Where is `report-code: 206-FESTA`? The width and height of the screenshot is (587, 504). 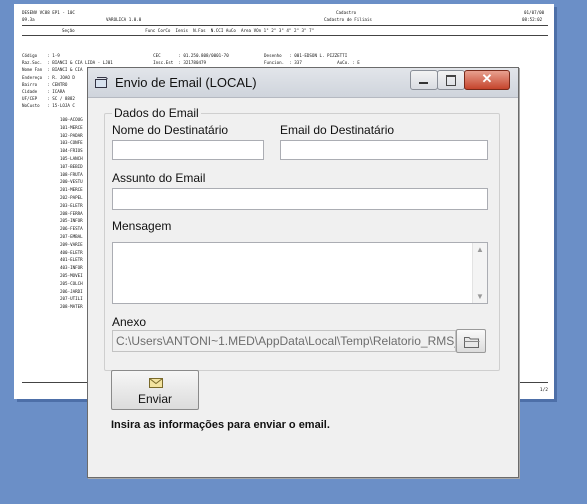
report-code: 206-FESTA is located at coordinates (71, 229).